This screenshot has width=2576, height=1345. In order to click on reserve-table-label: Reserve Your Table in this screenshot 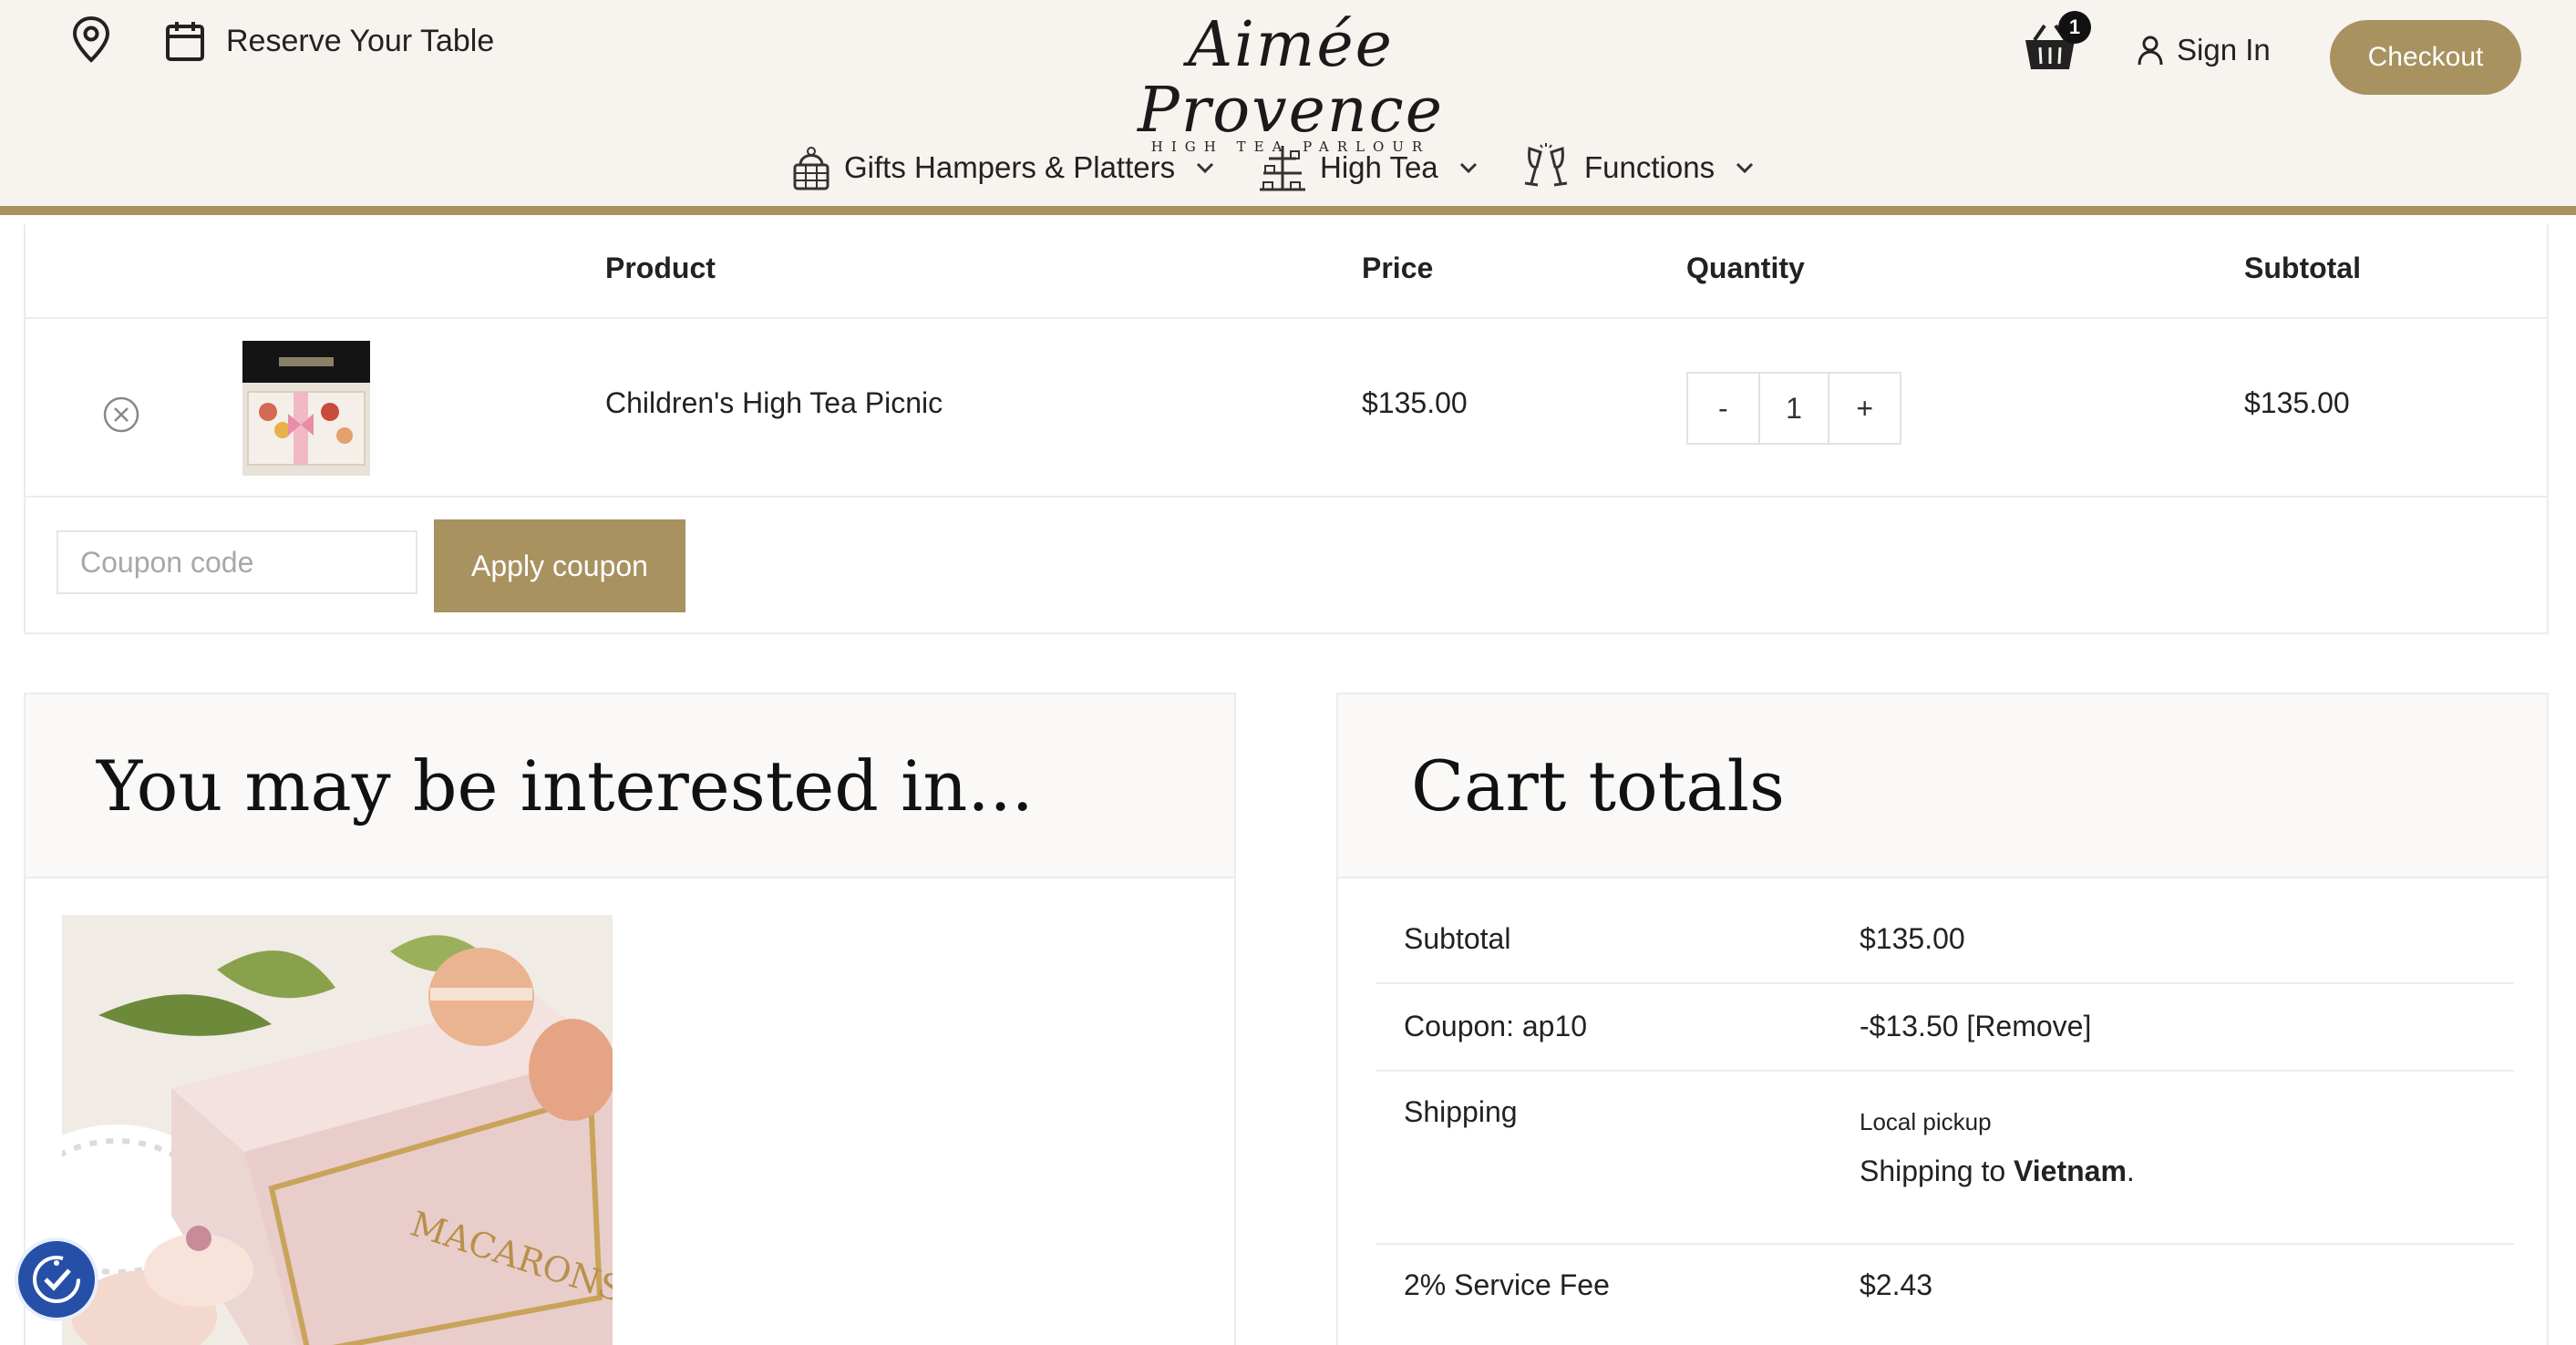, I will do `click(360, 40)`.